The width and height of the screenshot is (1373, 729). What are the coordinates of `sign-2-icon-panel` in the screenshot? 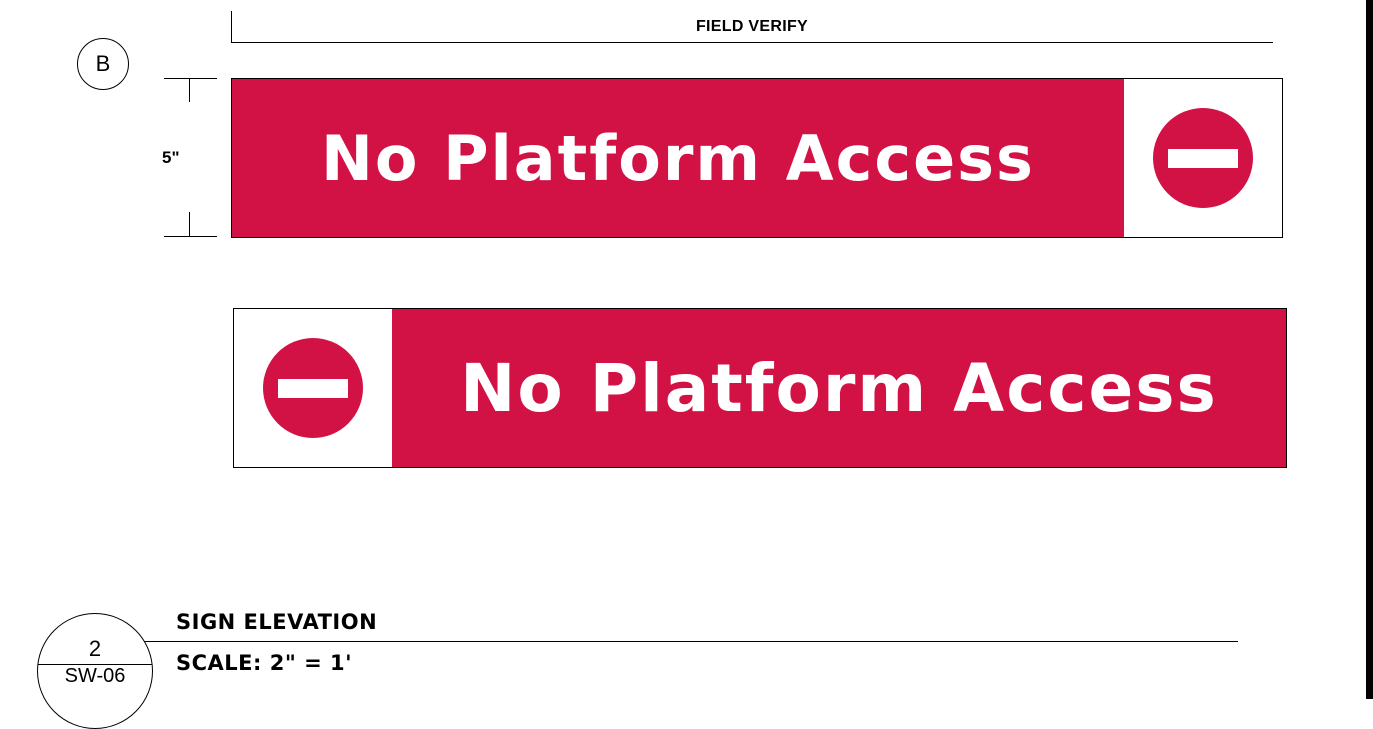 It's located at (313, 388).